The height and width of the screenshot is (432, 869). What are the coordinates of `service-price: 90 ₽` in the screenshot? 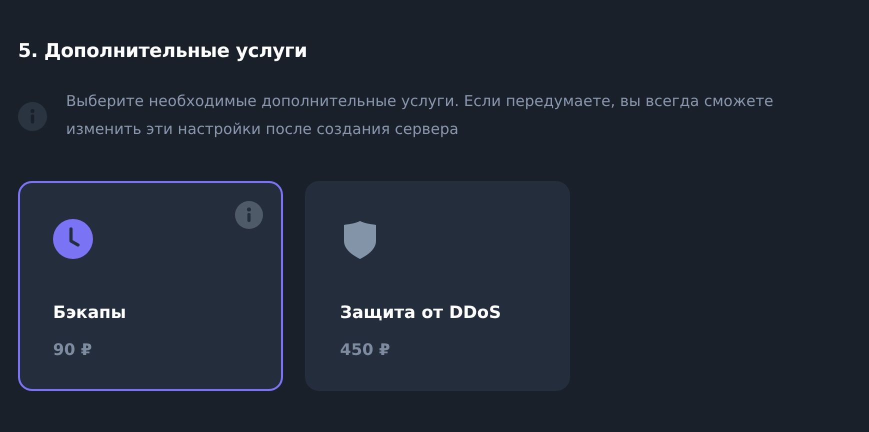 It's located at (72, 350).